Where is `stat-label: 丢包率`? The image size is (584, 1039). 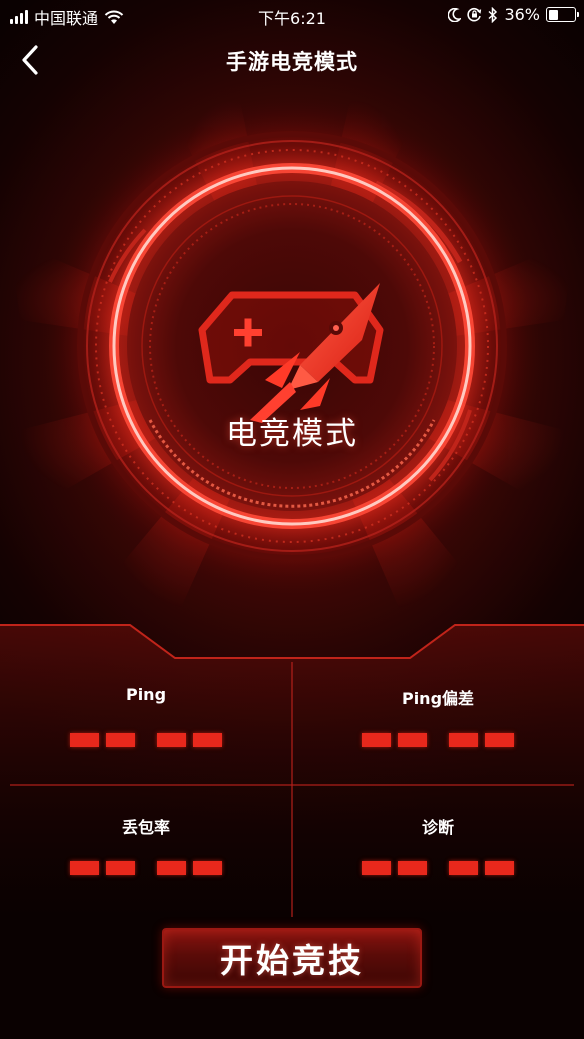 stat-label: 丢包率 is located at coordinates (145, 827).